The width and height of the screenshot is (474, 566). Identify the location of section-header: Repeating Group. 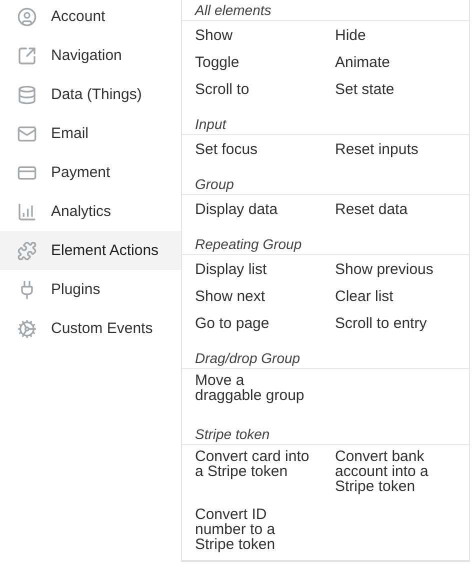
(325, 244).